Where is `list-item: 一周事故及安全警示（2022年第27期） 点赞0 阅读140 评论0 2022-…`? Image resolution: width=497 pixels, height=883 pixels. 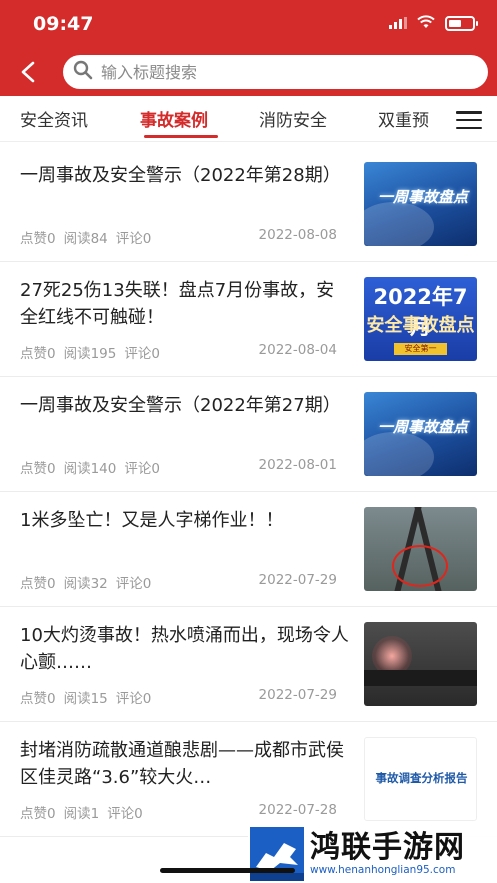
list-item: 一周事故及安全警示（2022年第27期） 点赞0 阅读140 评论0 2022-… is located at coordinates (248, 434).